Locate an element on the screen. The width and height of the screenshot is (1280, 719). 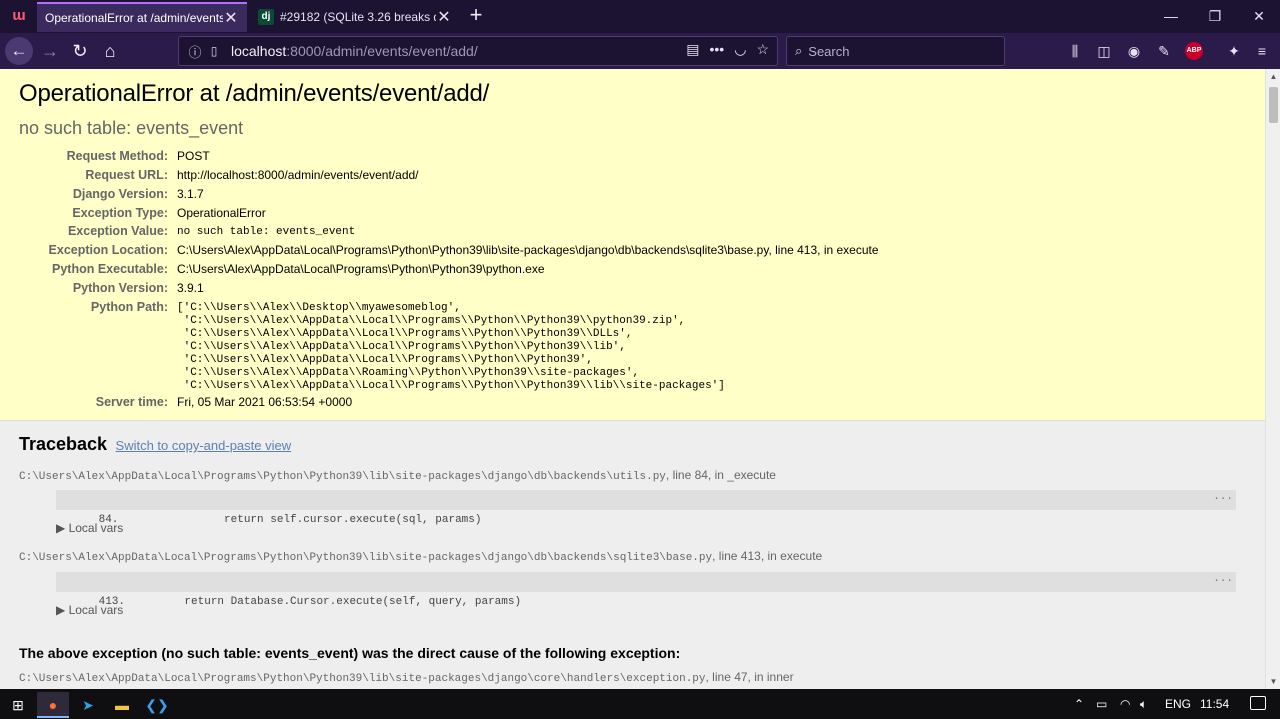
home-icon: ⌂ is located at coordinates (110, 51).